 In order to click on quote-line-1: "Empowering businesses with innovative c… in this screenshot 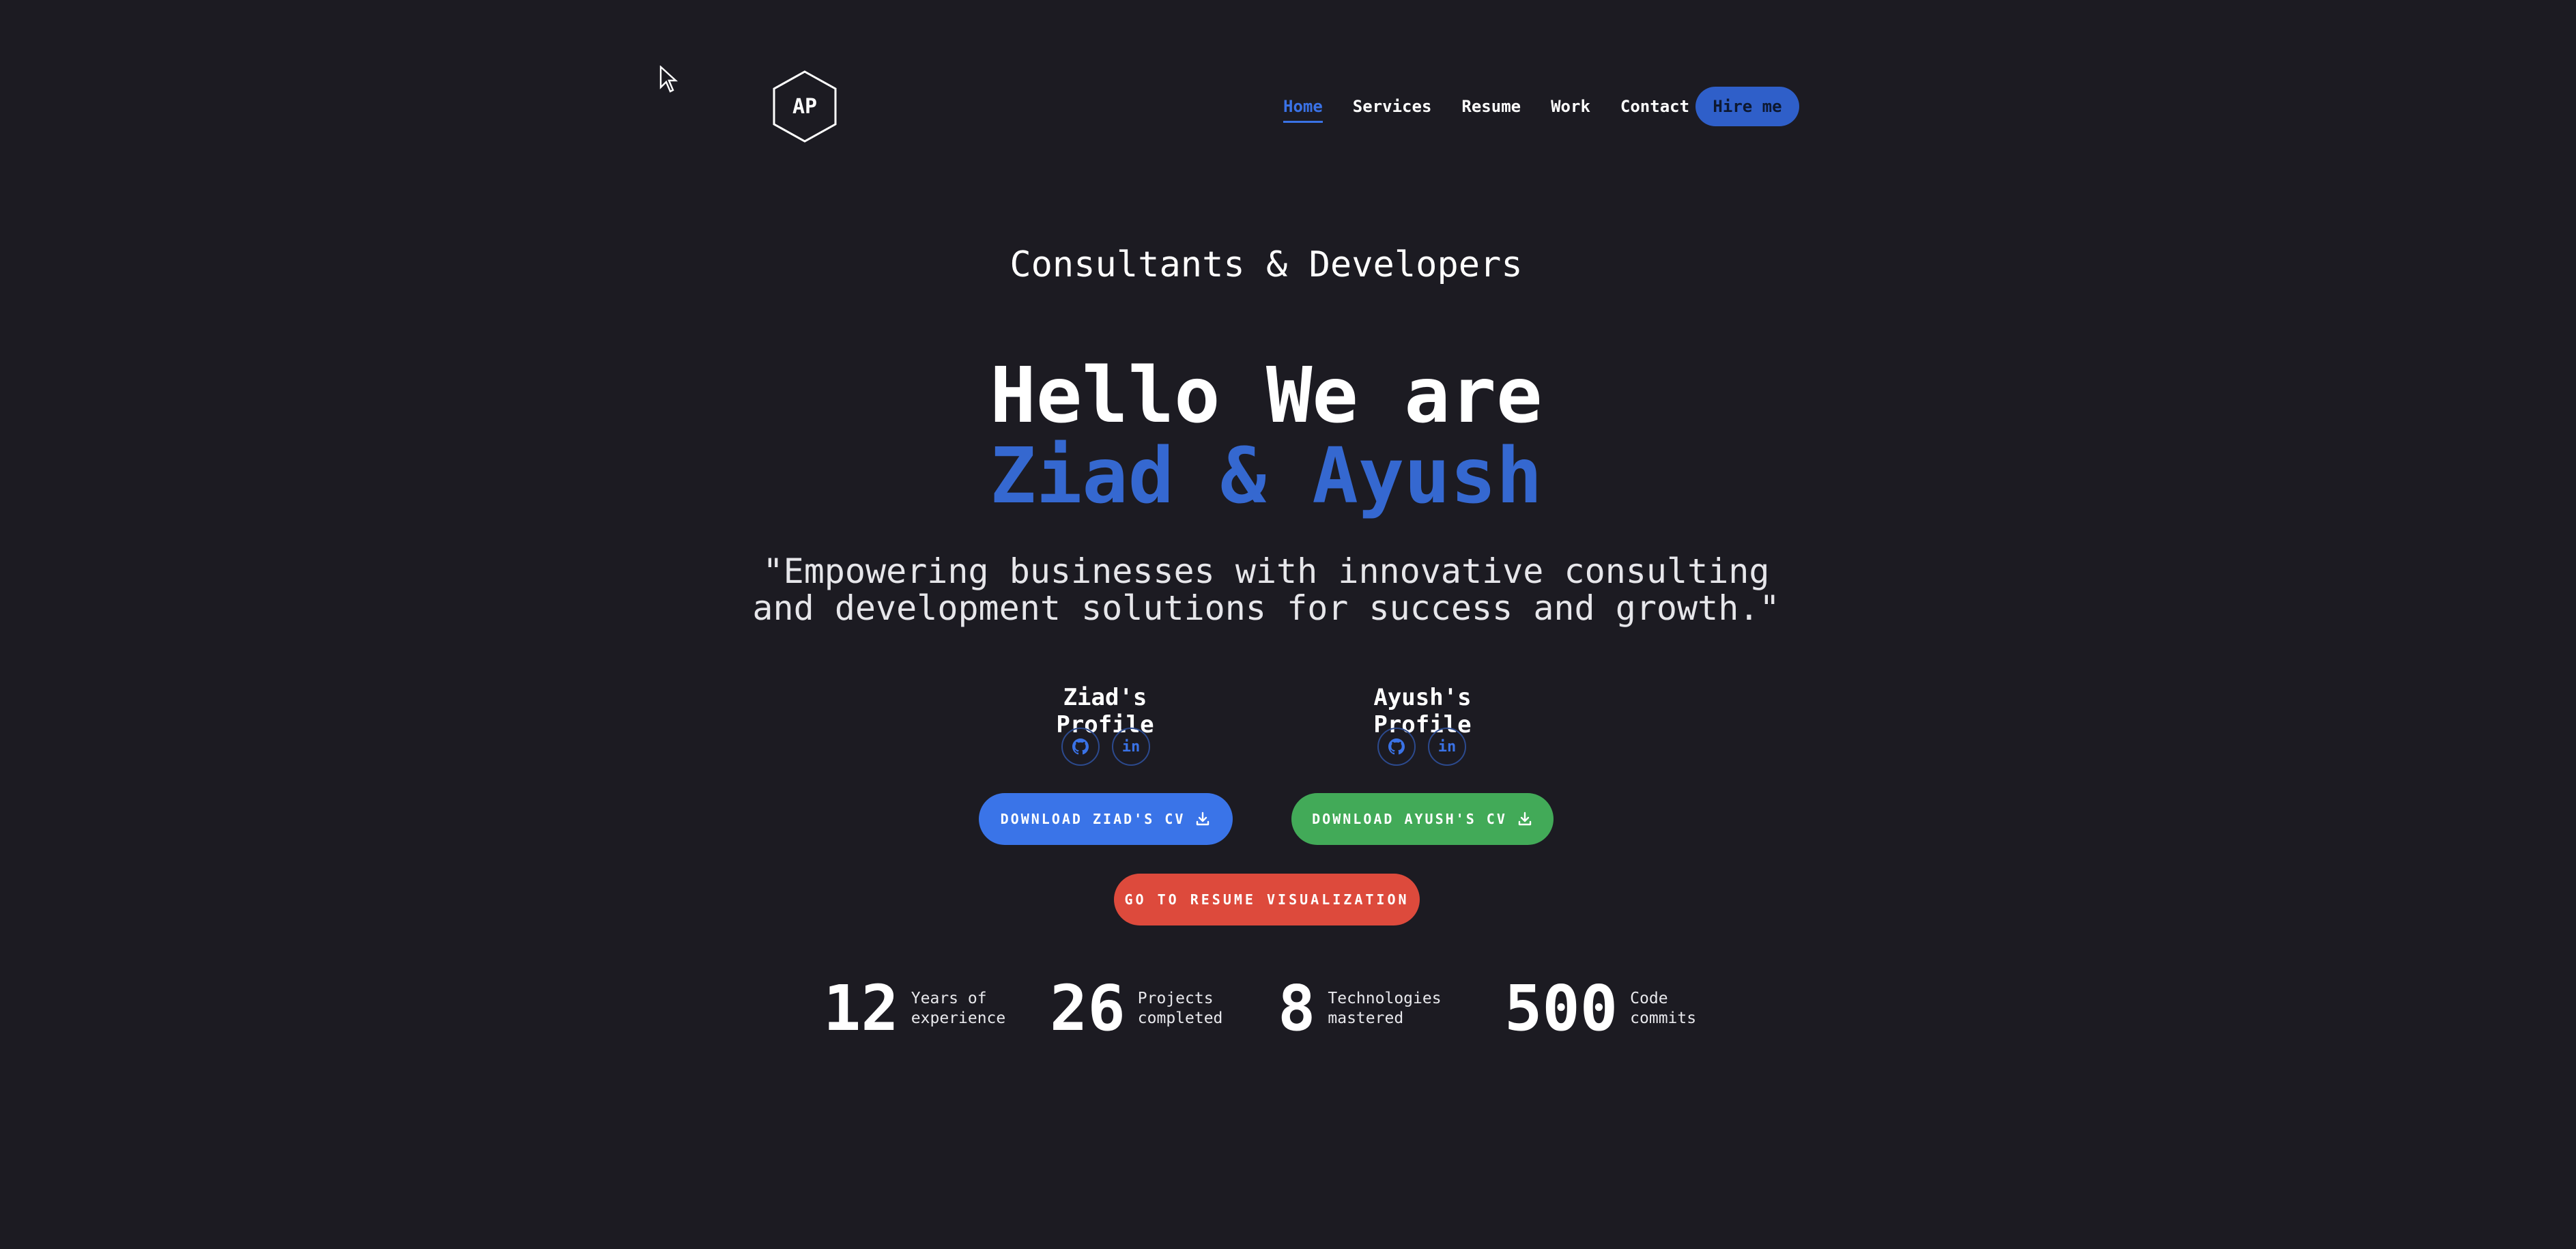, I will do `click(1266, 571)`.